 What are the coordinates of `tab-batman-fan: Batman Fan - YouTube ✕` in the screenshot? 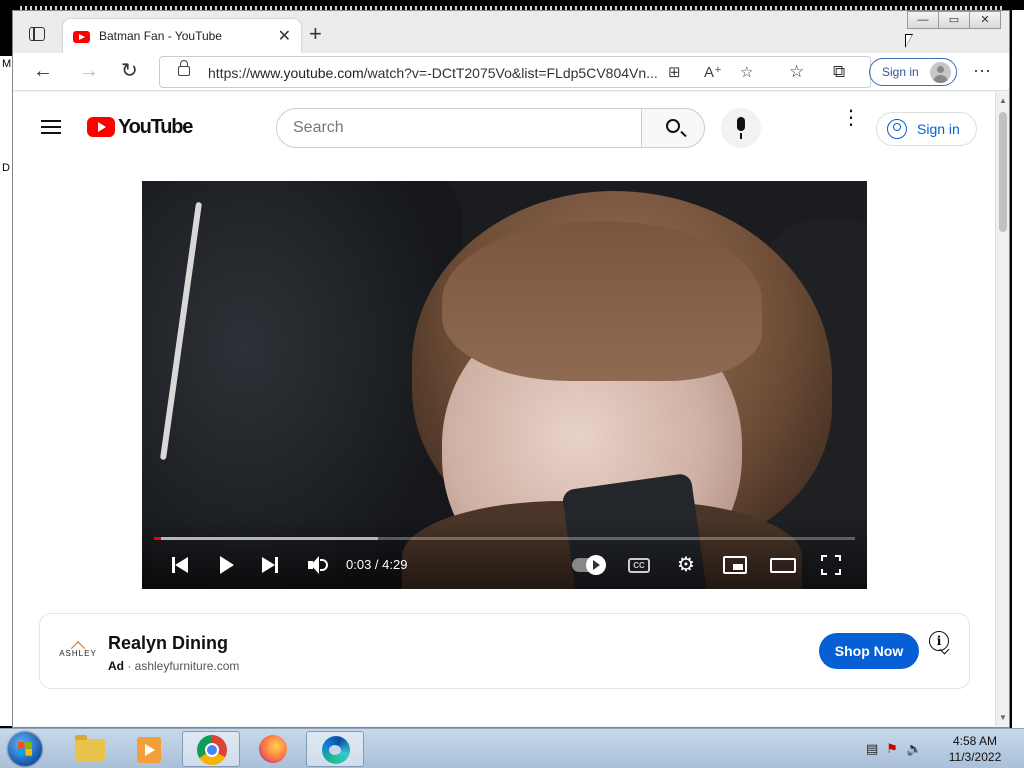 It's located at (182, 36).